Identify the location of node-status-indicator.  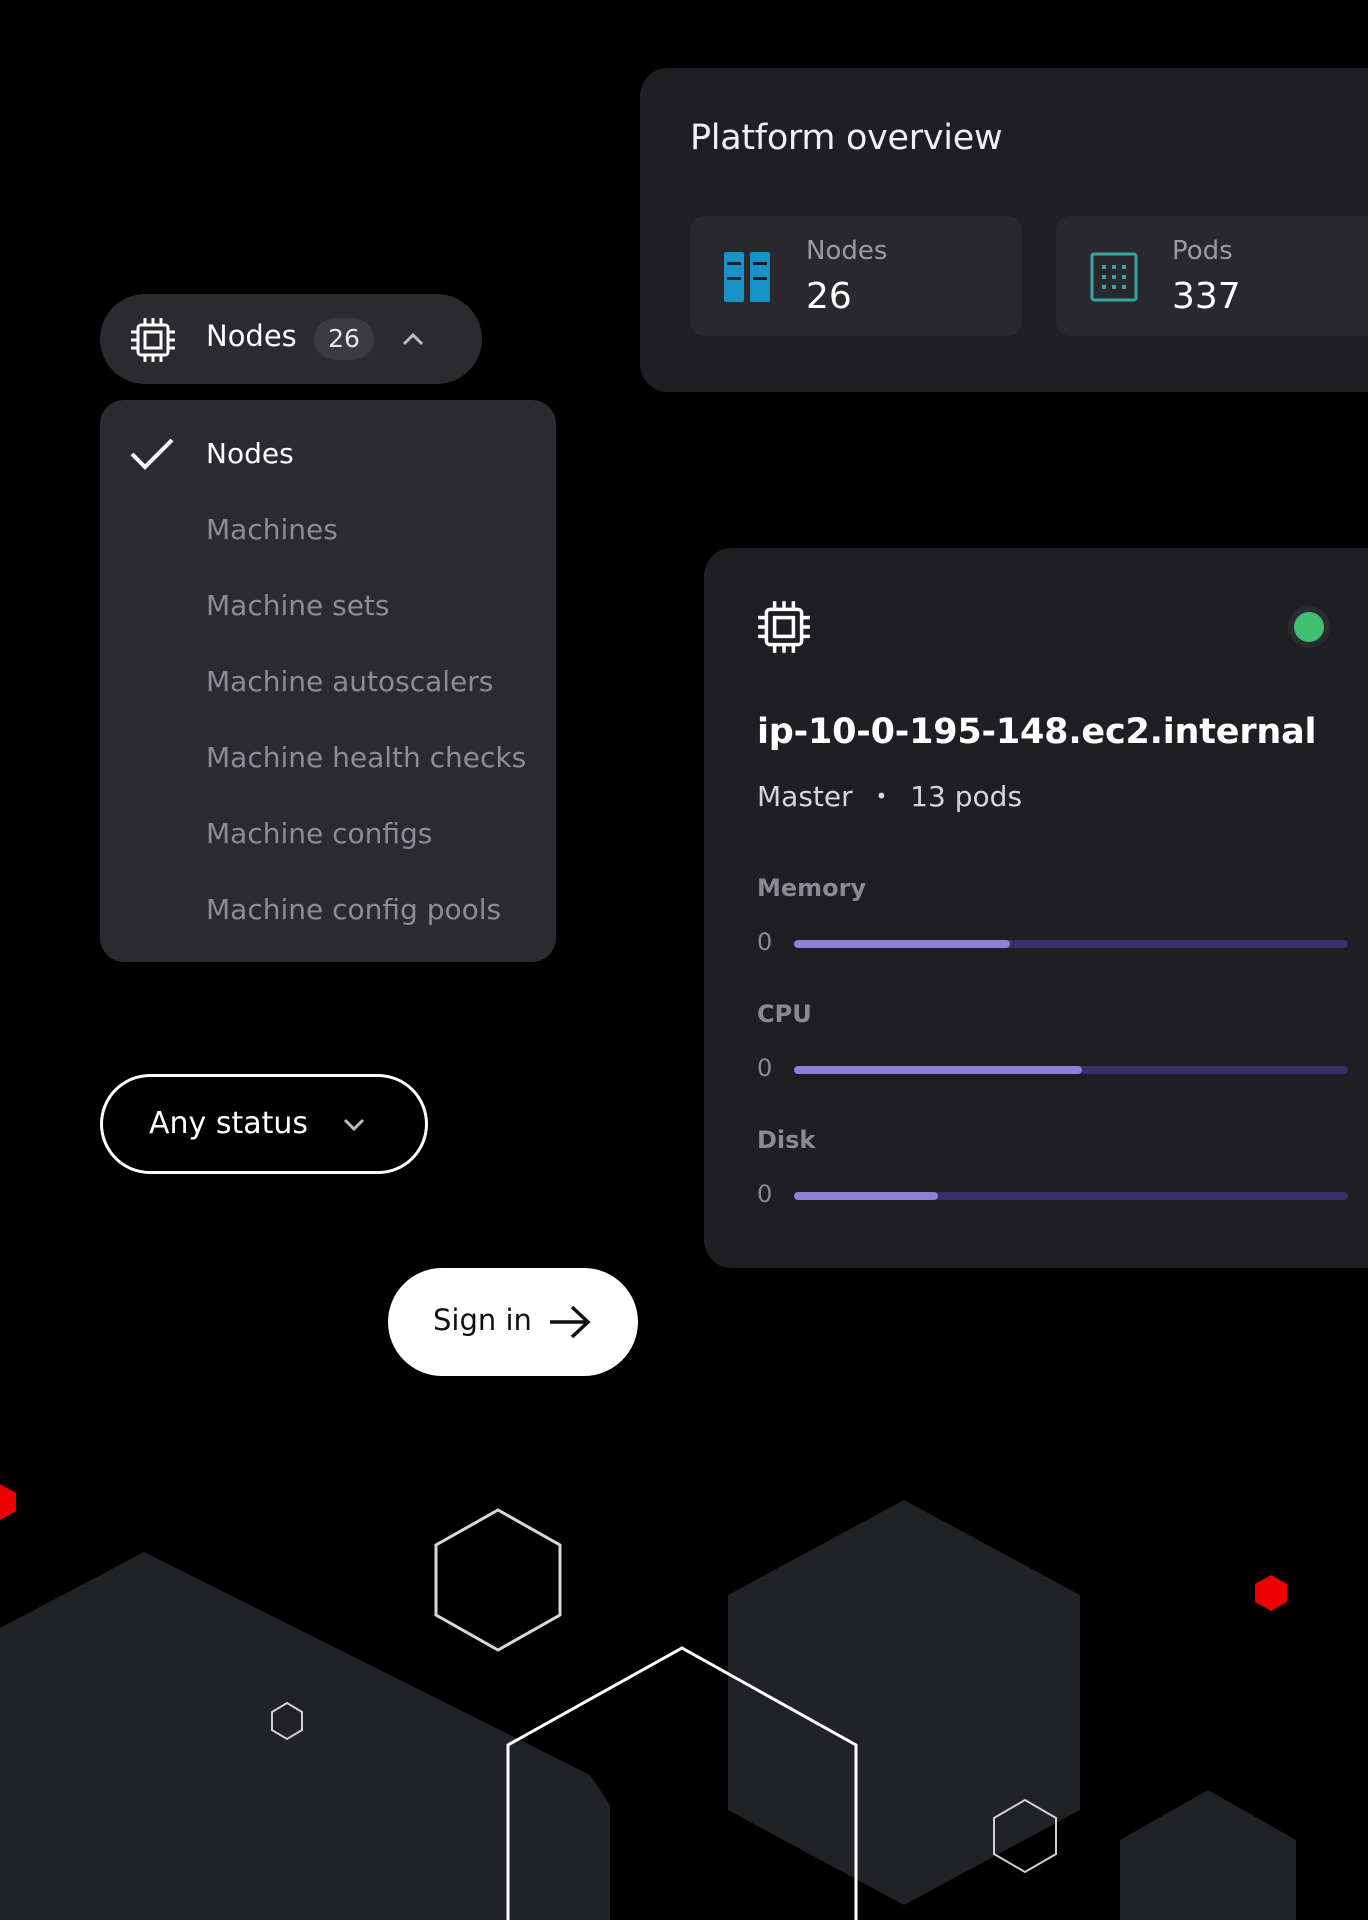
(1309, 627).